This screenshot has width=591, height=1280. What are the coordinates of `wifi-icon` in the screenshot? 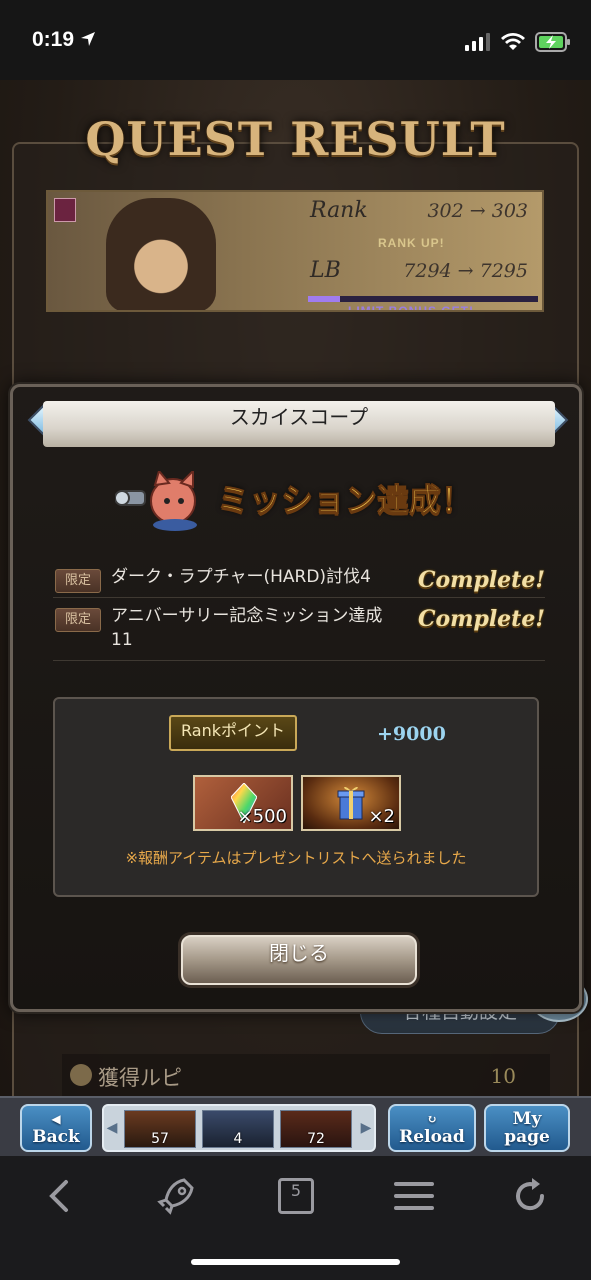 It's located at (513, 41).